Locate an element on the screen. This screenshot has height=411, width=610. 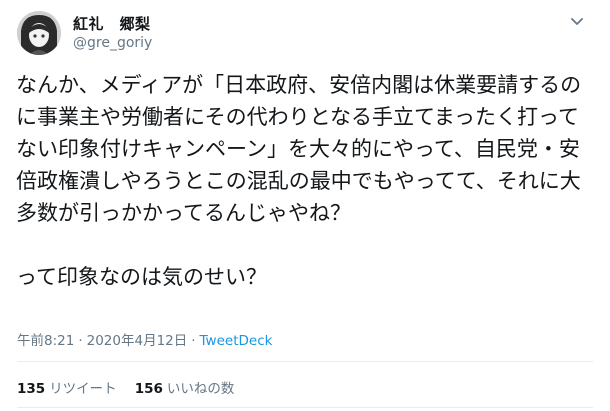
tweet-metadata: 午前8:21 · 2020年4月12日 · TweetDeck is located at coordinates (144, 339).